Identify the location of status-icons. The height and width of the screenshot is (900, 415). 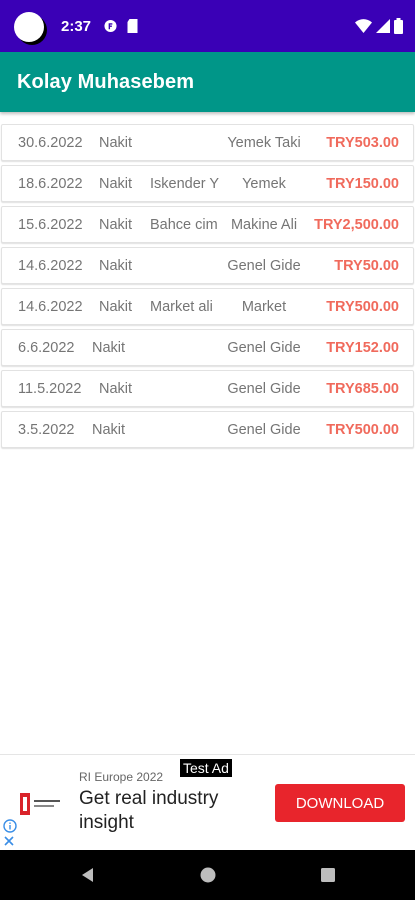
(379, 26).